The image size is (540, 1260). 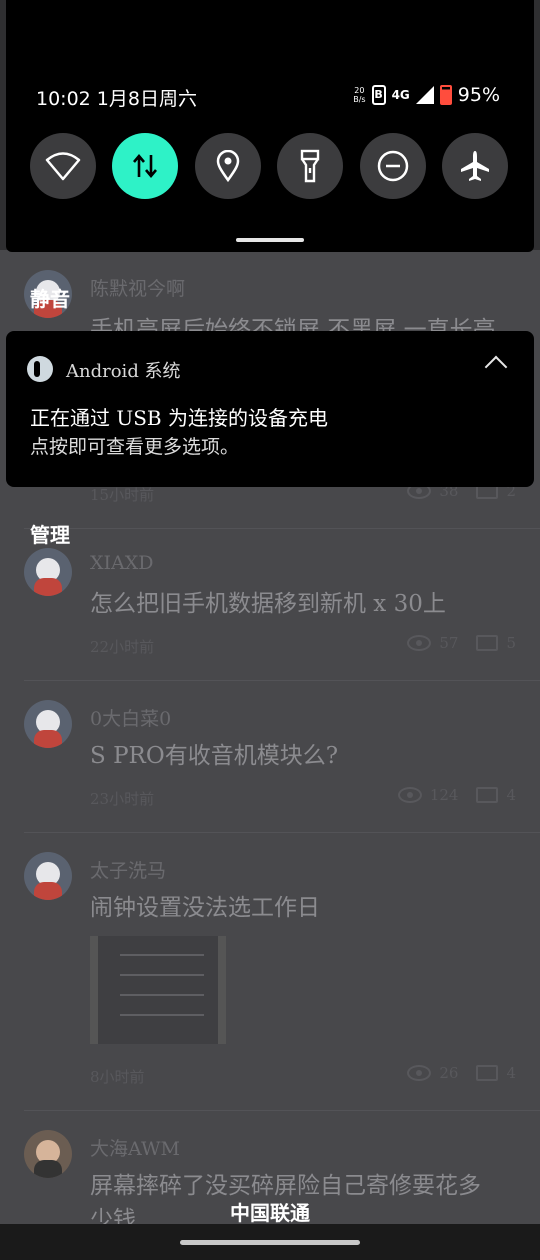 I want to click on android-system-icon, so click(x=40, y=369).